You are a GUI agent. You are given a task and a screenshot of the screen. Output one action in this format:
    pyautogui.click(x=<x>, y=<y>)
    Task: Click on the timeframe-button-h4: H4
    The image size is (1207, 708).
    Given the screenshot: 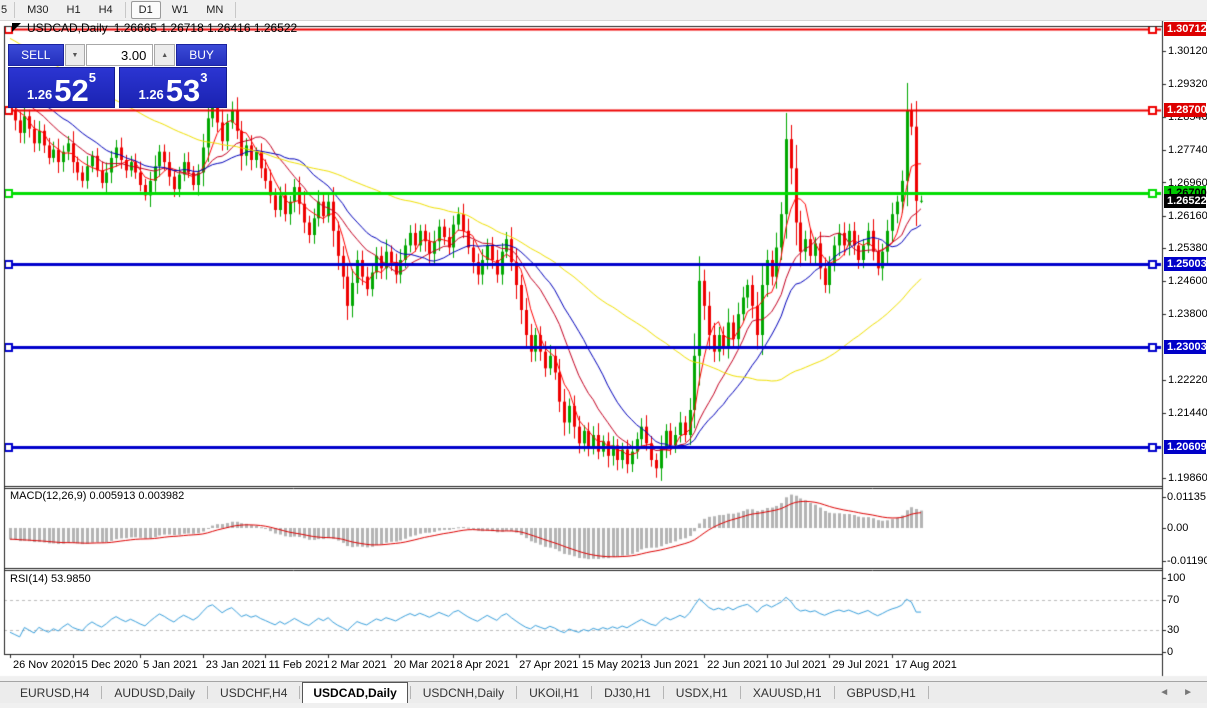 What is the action you would take?
    pyautogui.click(x=106, y=10)
    